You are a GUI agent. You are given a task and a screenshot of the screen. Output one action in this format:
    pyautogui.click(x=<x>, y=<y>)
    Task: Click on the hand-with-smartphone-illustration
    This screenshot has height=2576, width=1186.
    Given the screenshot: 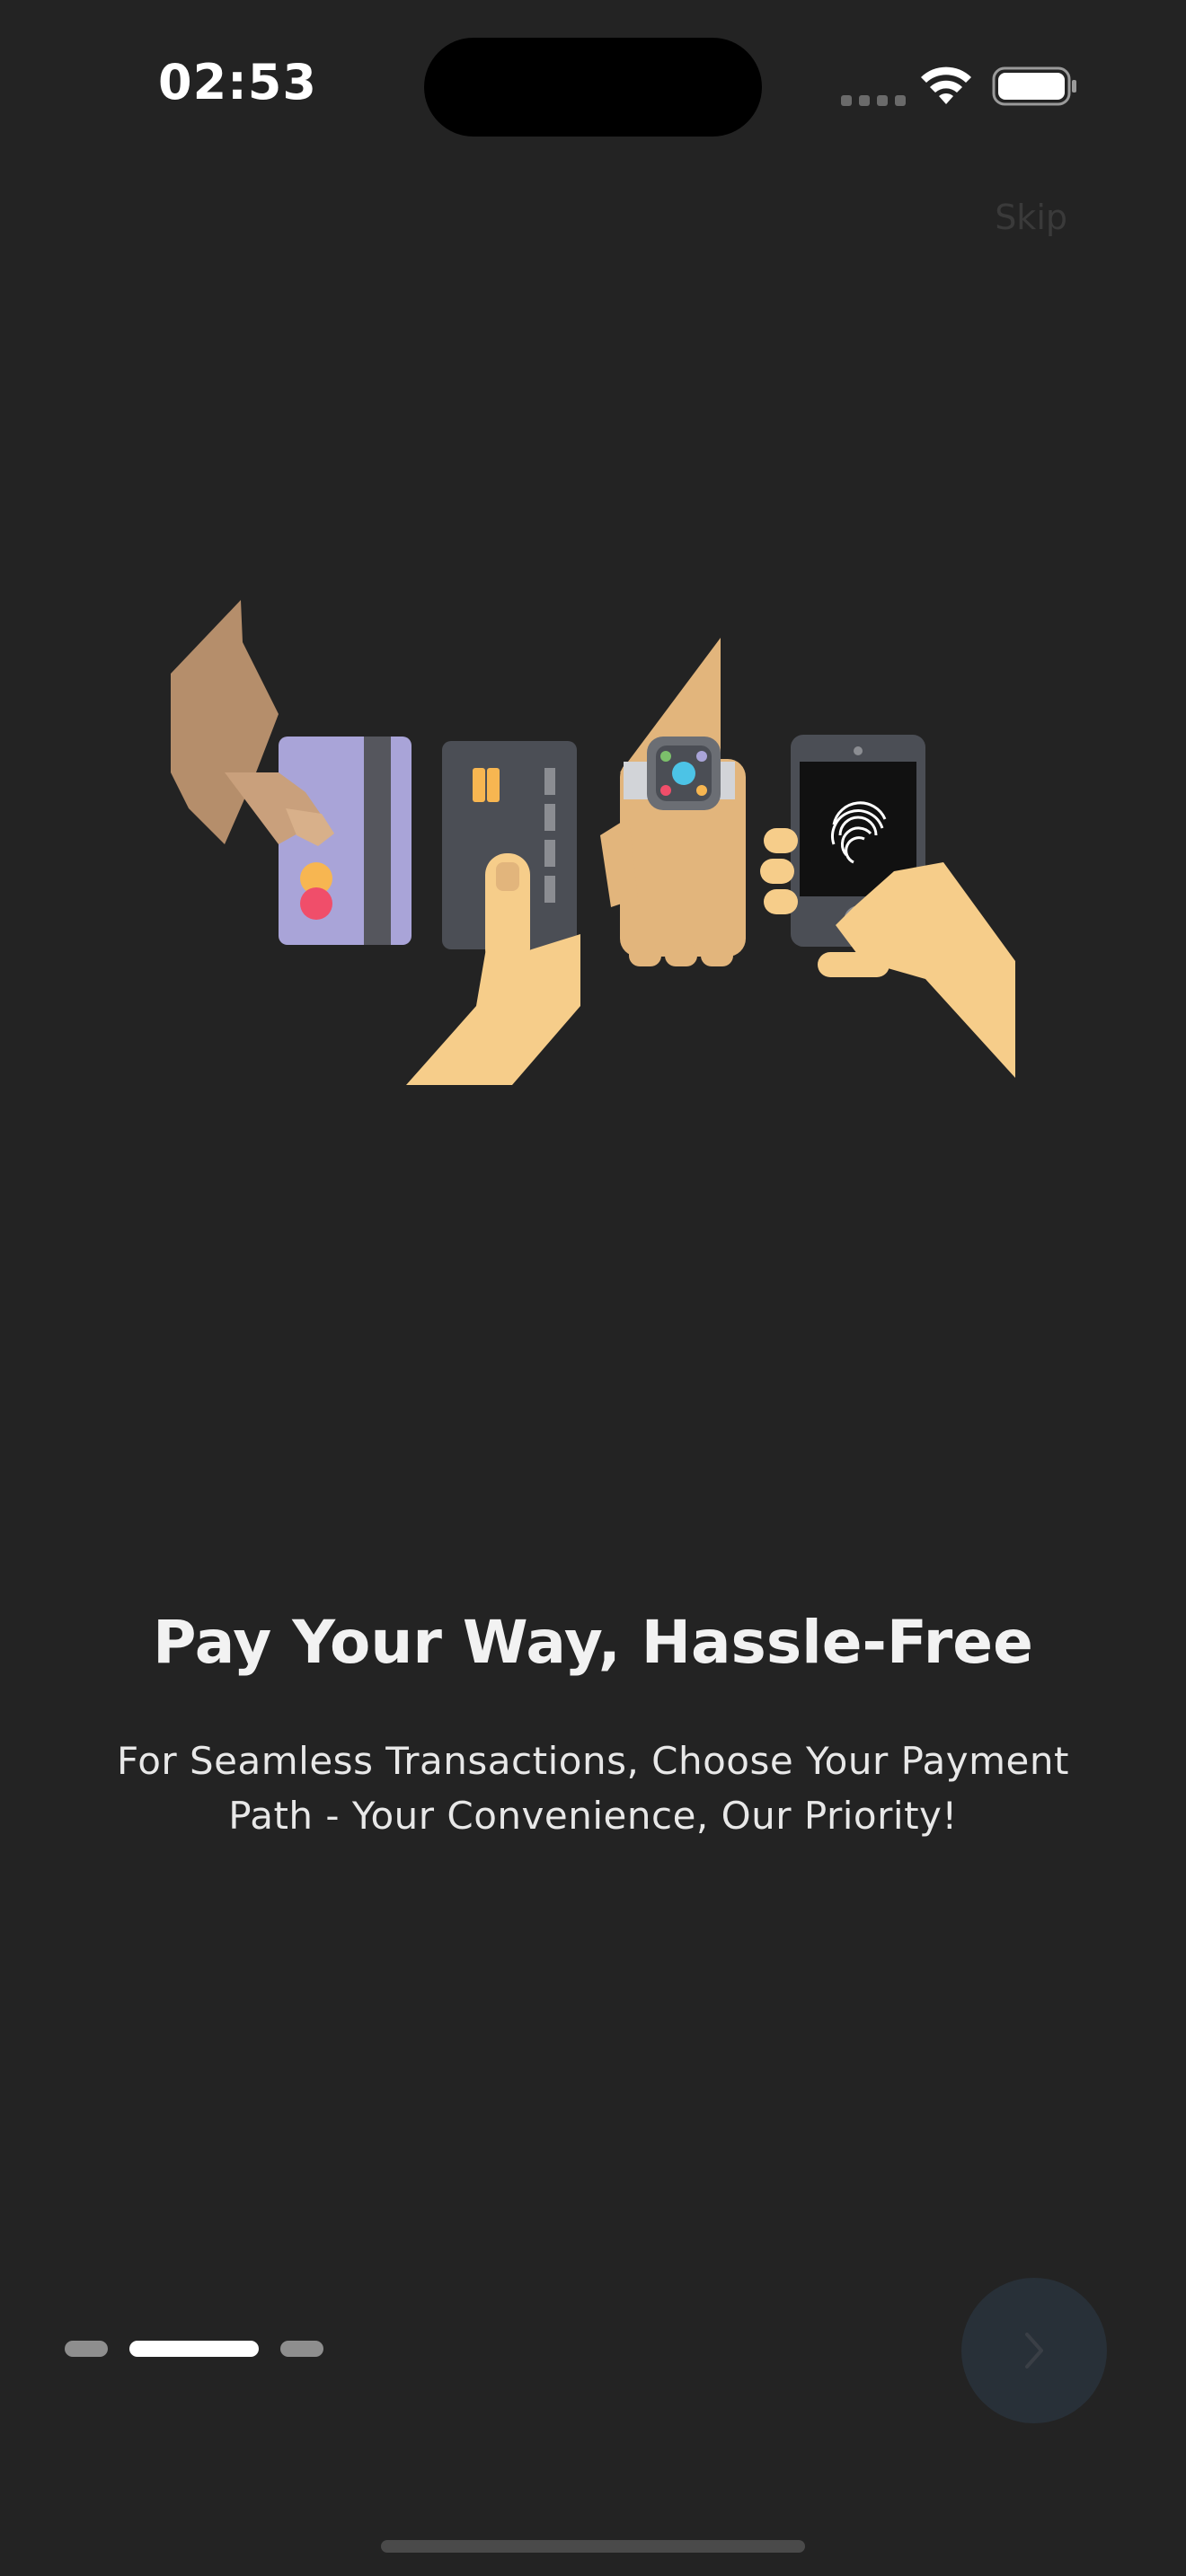 What is the action you would take?
    pyautogui.click(x=887, y=906)
    